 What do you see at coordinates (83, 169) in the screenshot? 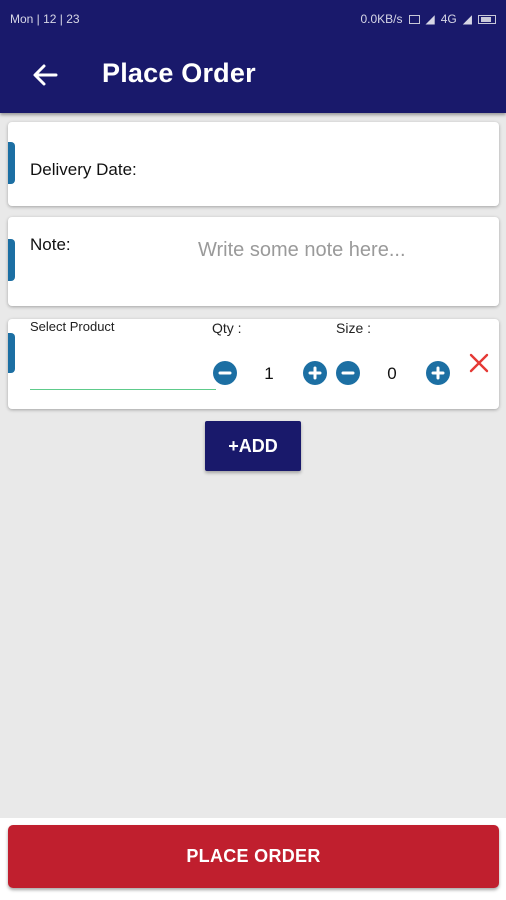
I see `delivery-date-label: Delivery Date:` at bounding box center [83, 169].